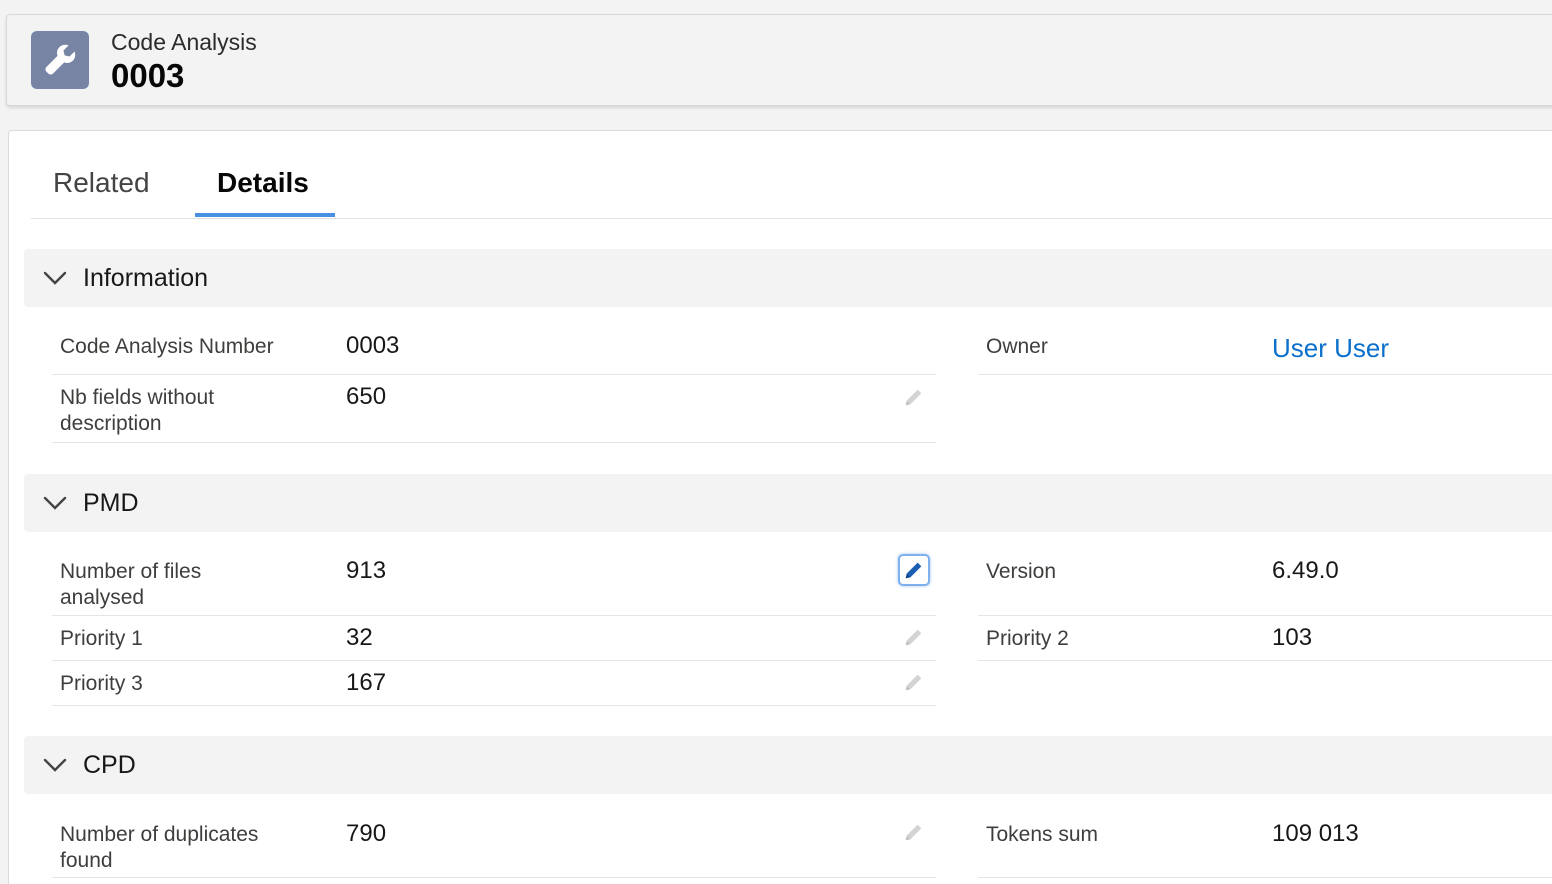 This screenshot has height=884, width=1552. Describe the element at coordinates (373, 345) in the screenshot. I see `field-value: 0003` at that location.